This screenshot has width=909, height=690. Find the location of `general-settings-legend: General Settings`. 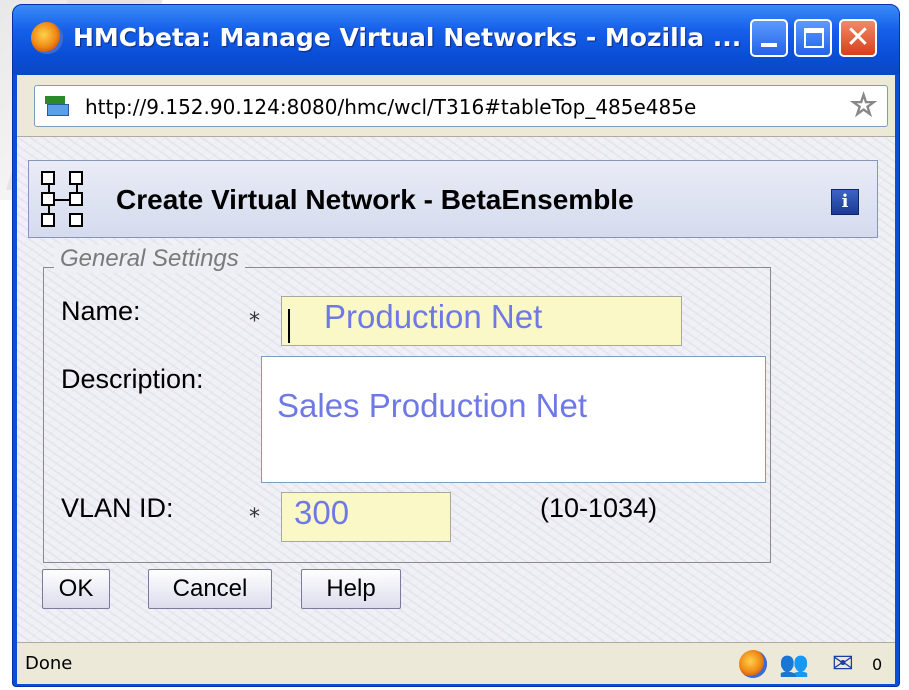

general-settings-legend: General Settings is located at coordinates (149, 259).